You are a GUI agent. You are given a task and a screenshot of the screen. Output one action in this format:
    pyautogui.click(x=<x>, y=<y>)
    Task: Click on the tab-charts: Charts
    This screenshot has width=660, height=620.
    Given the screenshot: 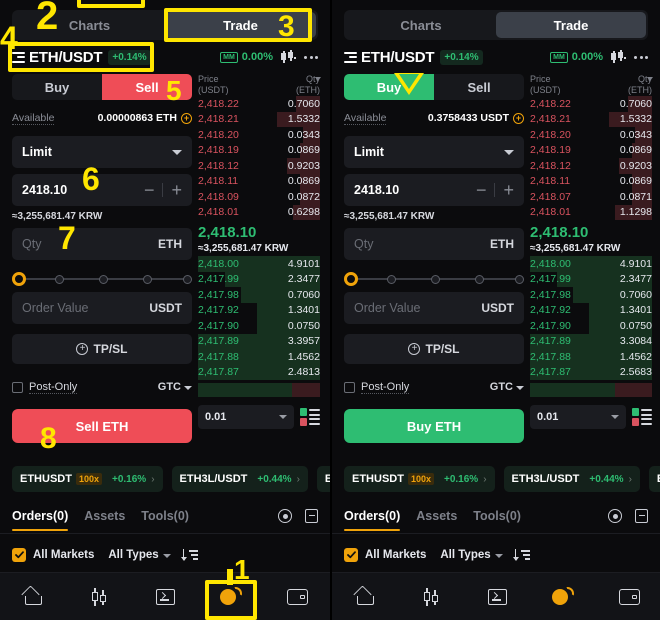 What is the action you would take?
    pyautogui.click(x=421, y=25)
    